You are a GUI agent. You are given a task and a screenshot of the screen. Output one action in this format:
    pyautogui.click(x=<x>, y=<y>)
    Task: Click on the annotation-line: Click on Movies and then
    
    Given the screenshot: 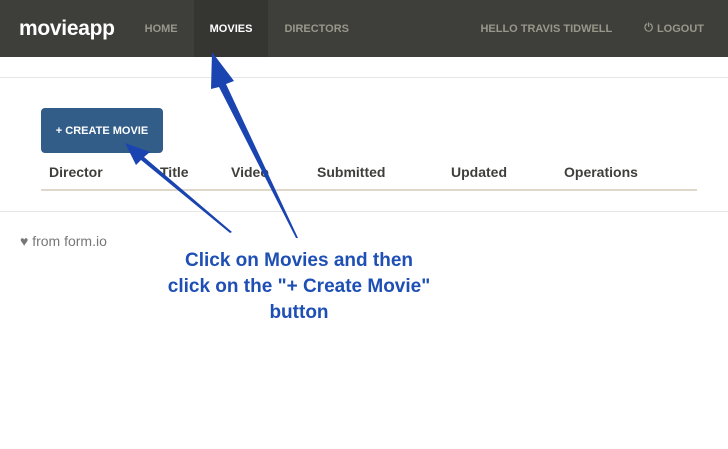 What is the action you would take?
    pyautogui.click(x=299, y=260)
    